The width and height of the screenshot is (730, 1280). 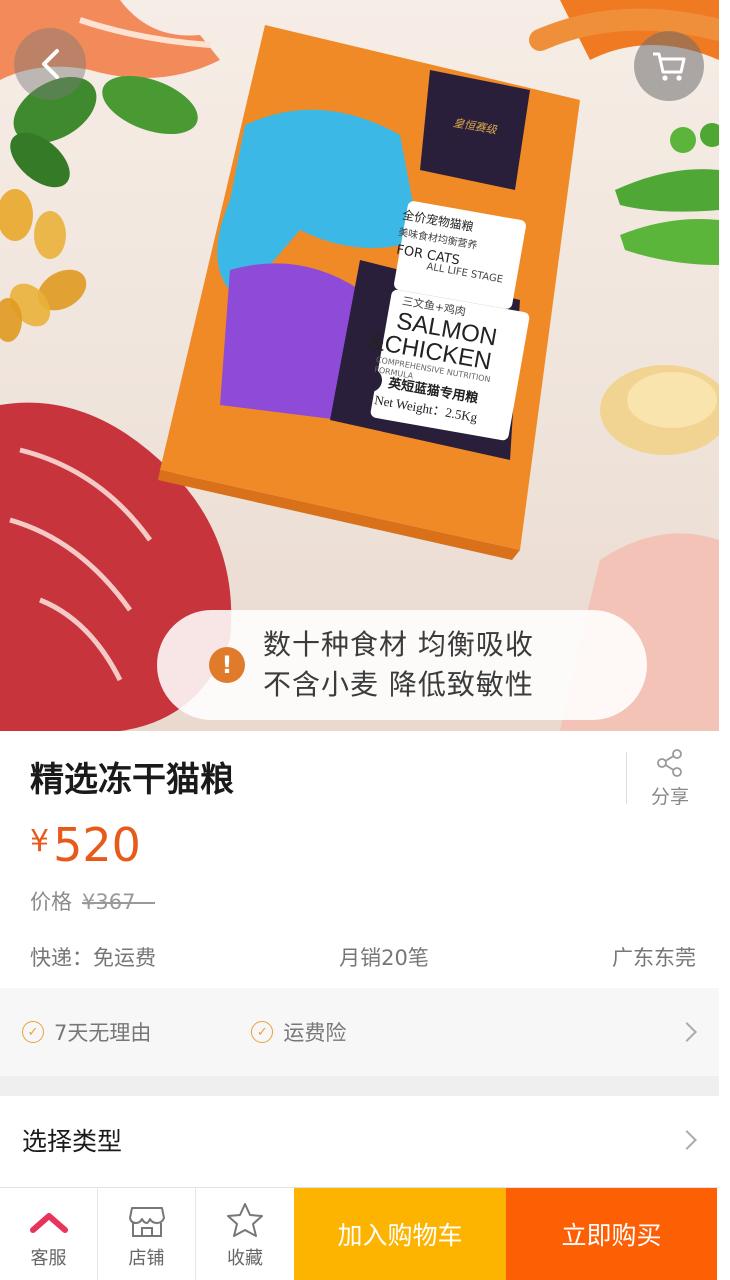 What do you see at coordinates (626, 778) in the screenshot?
I see `divider` at bounding box center [626, 778].